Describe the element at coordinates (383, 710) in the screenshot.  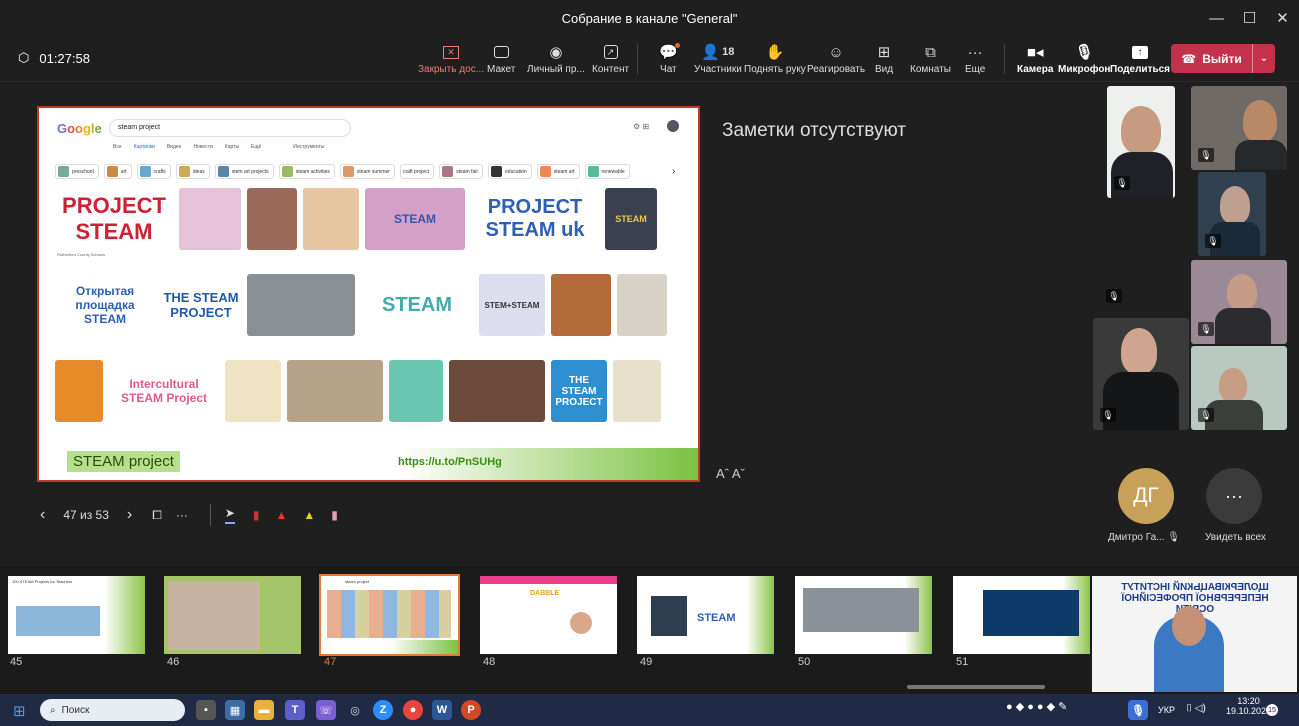
I see `zoom-icon: Z` at that location.